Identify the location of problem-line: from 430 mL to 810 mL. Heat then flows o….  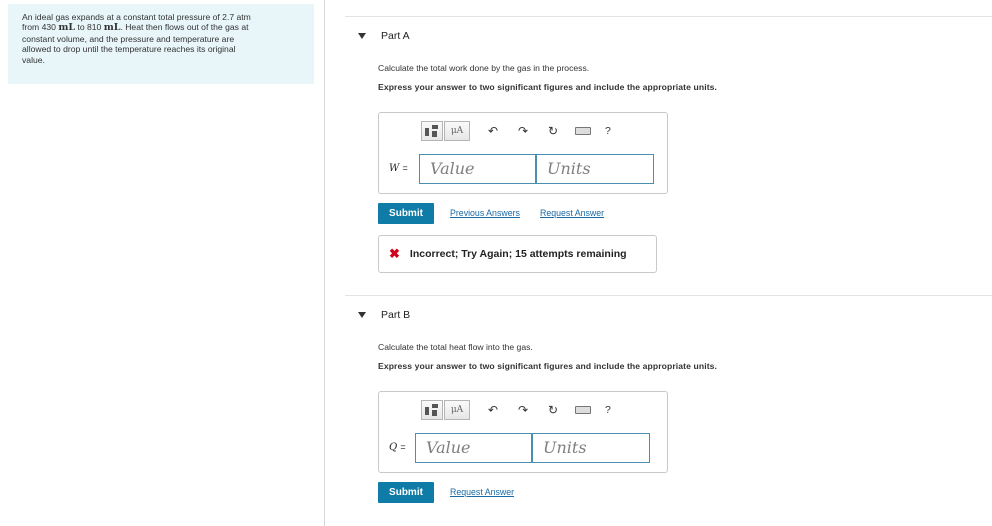
(163, 27).